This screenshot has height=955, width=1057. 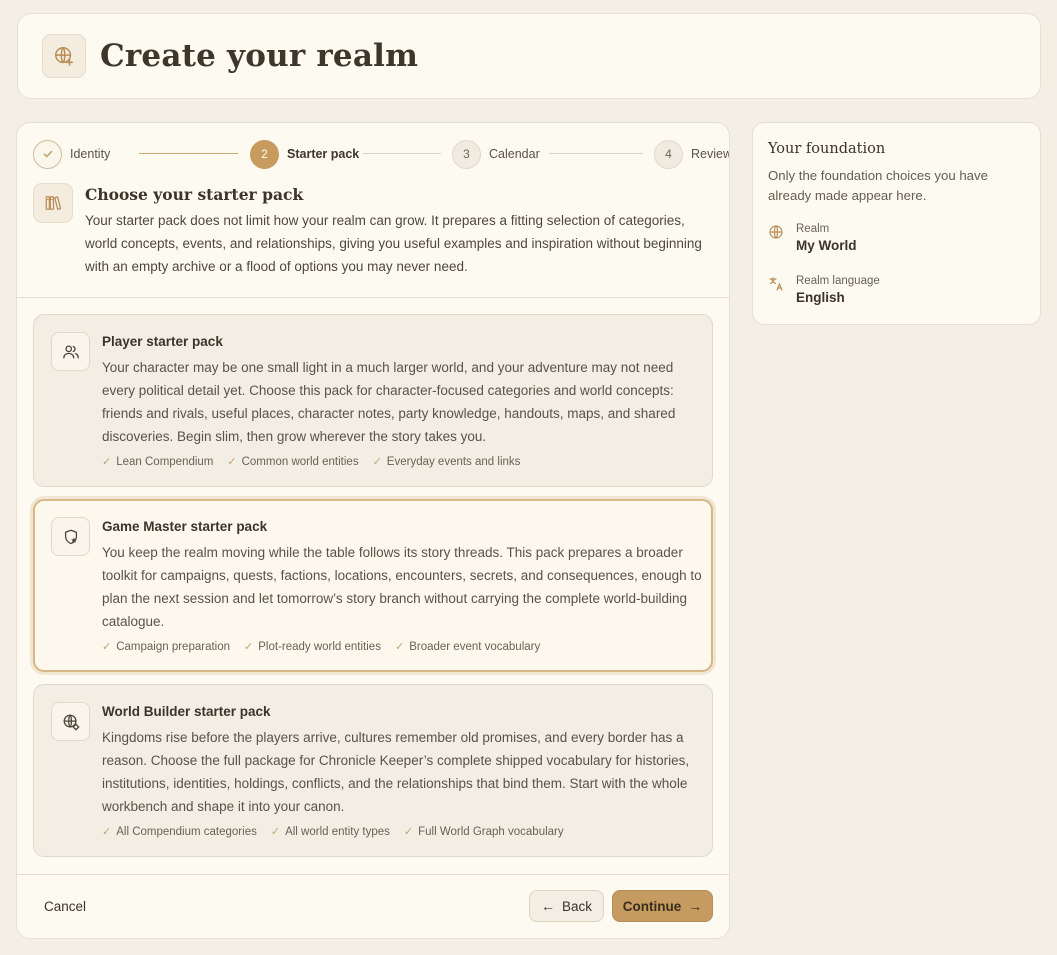 I want to click on step-review: 4 Review, so click(x=692, y=154).